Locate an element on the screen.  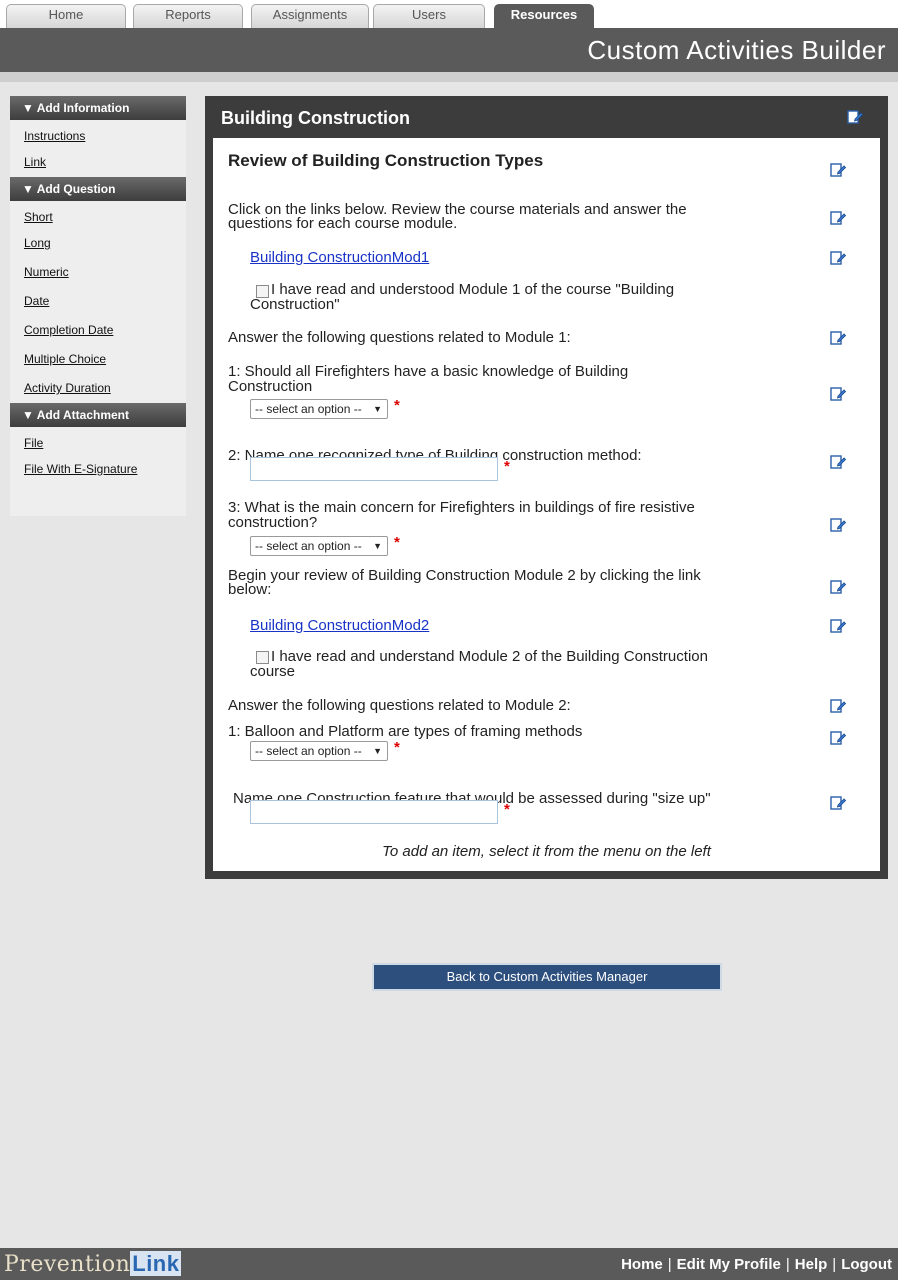
footer-nav: Home | Edit My Profile | Help | Logout is located at coordinates (756, 1264).